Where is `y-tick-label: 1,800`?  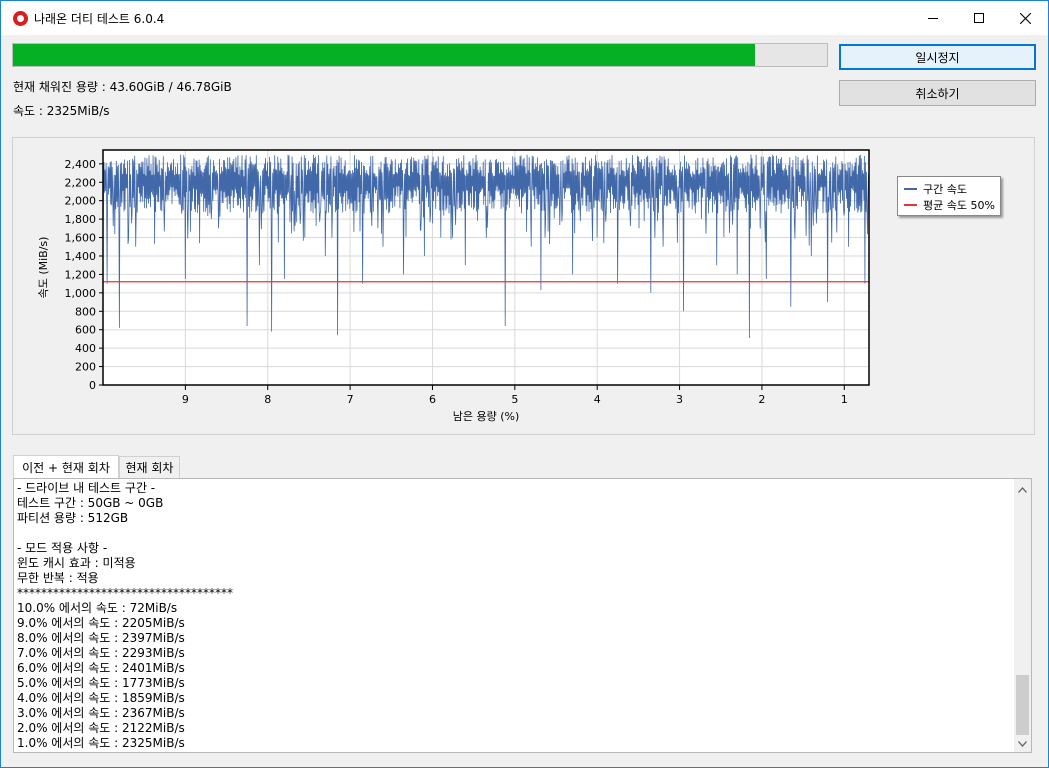
y-tick-label: 1,800 is located at coordinates (81, 219).